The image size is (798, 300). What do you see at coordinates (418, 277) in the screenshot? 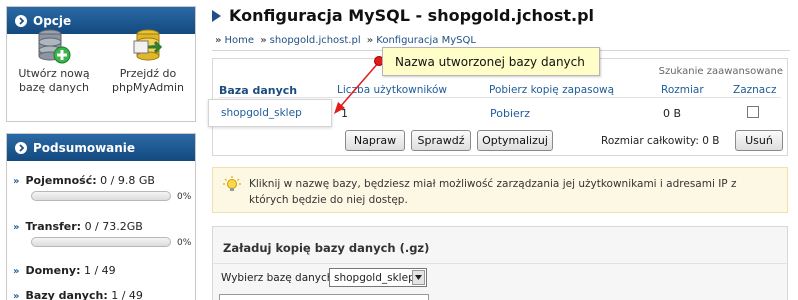
I see `chevron-down-icon` at bounding box center [418, 277].